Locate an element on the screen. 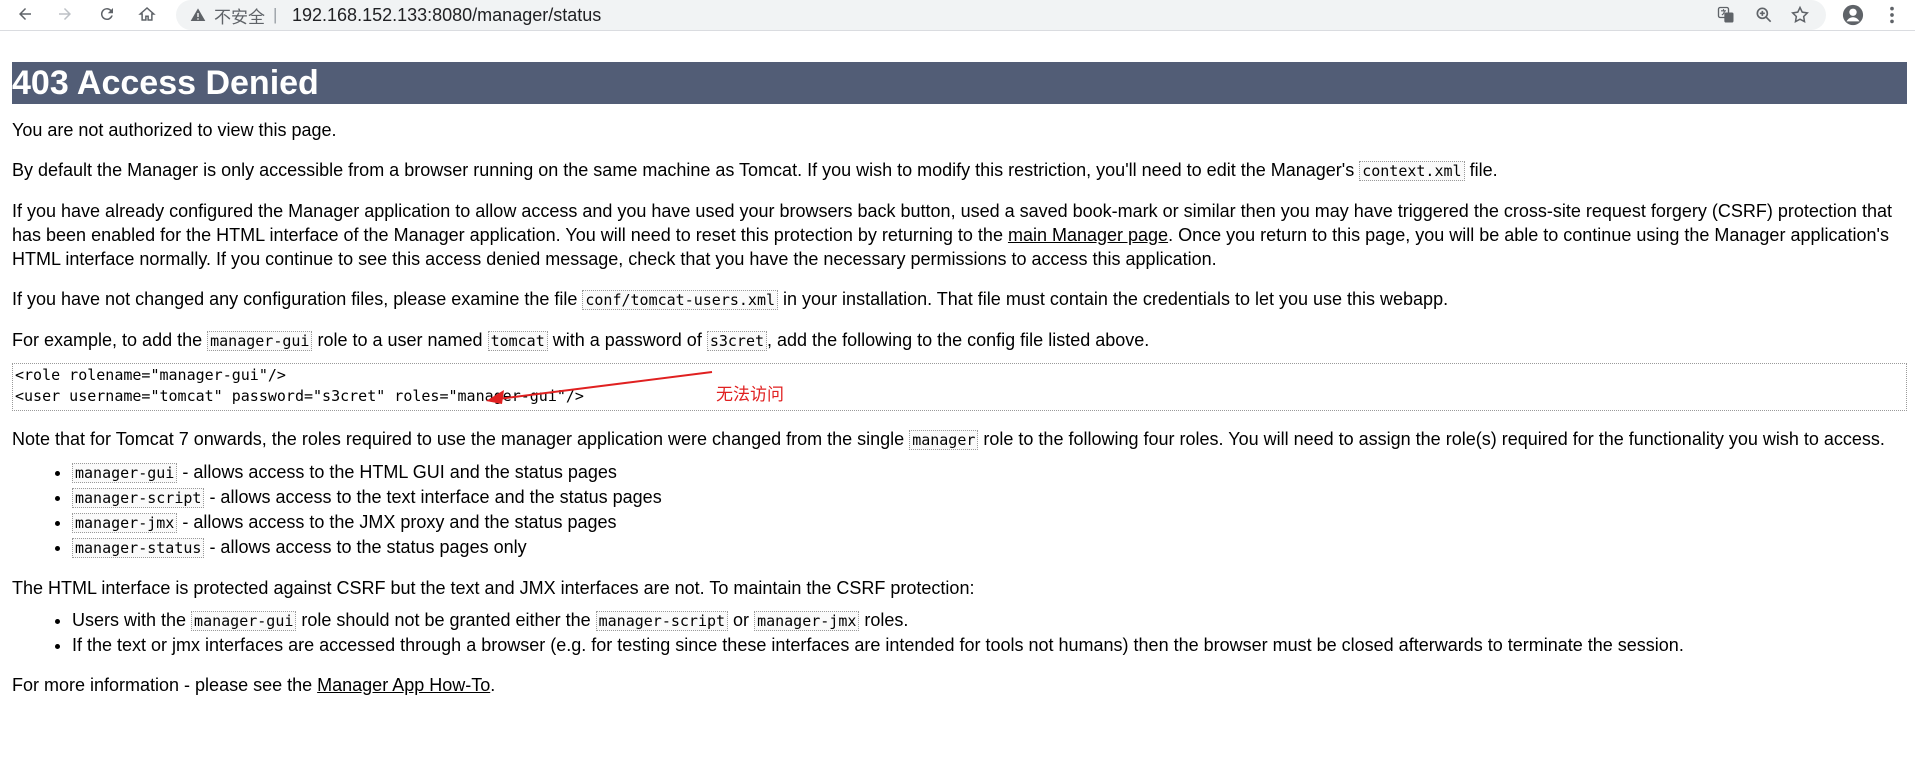  translate-icon is located at coordinates (1726, 15).